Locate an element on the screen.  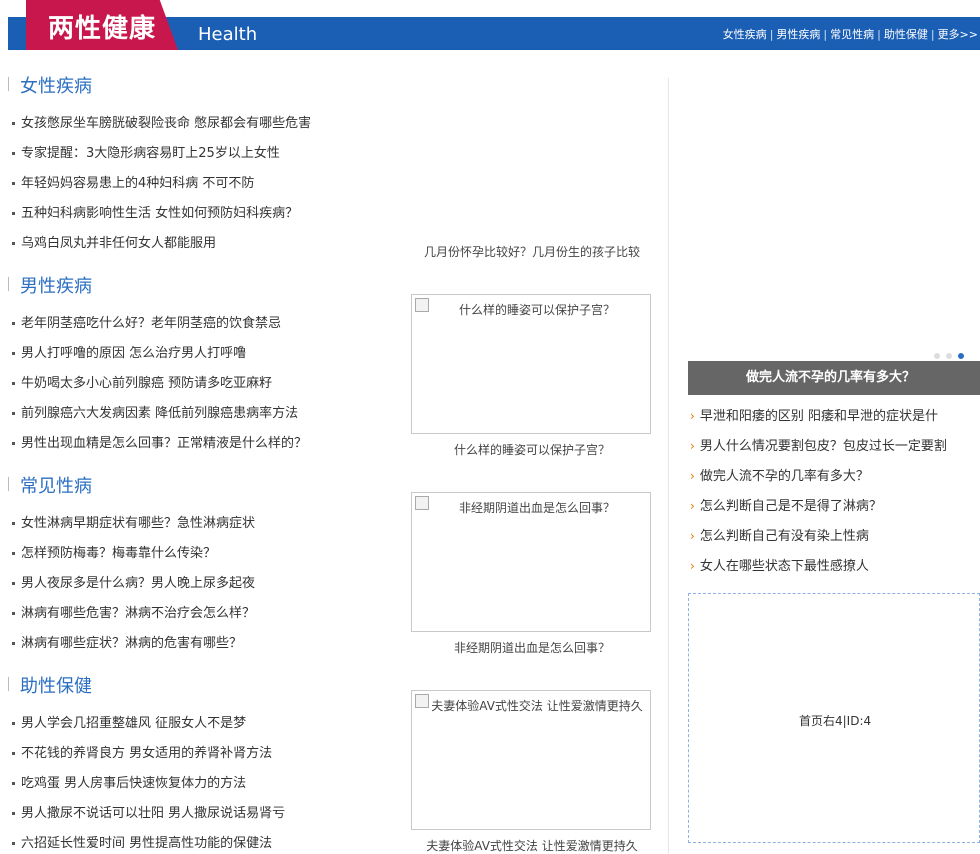
image-alt-text: 非经期阴道出血是怎么回事？ is located at coordinates (536, 508).